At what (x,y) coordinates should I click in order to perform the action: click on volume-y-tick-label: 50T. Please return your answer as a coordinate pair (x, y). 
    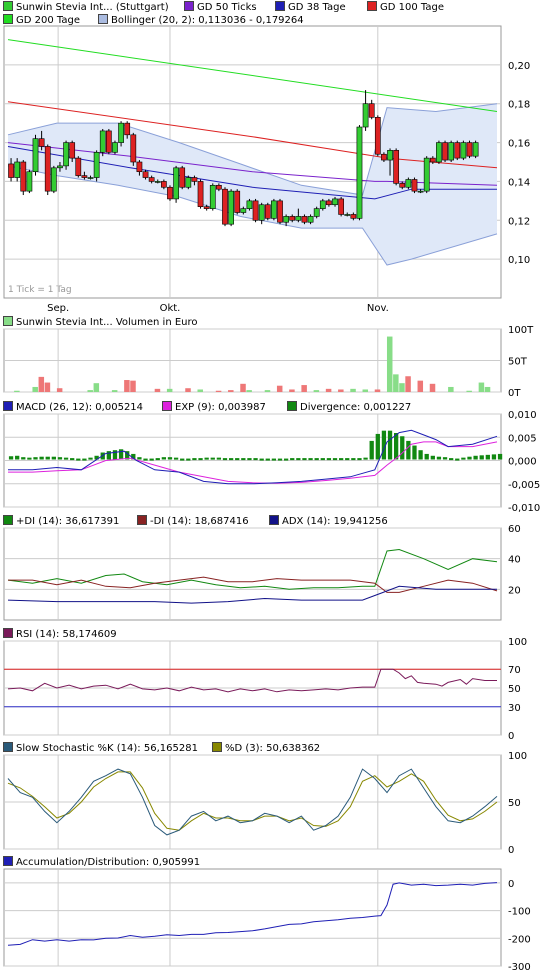
    Looking at the image, I should click on (518, 362).